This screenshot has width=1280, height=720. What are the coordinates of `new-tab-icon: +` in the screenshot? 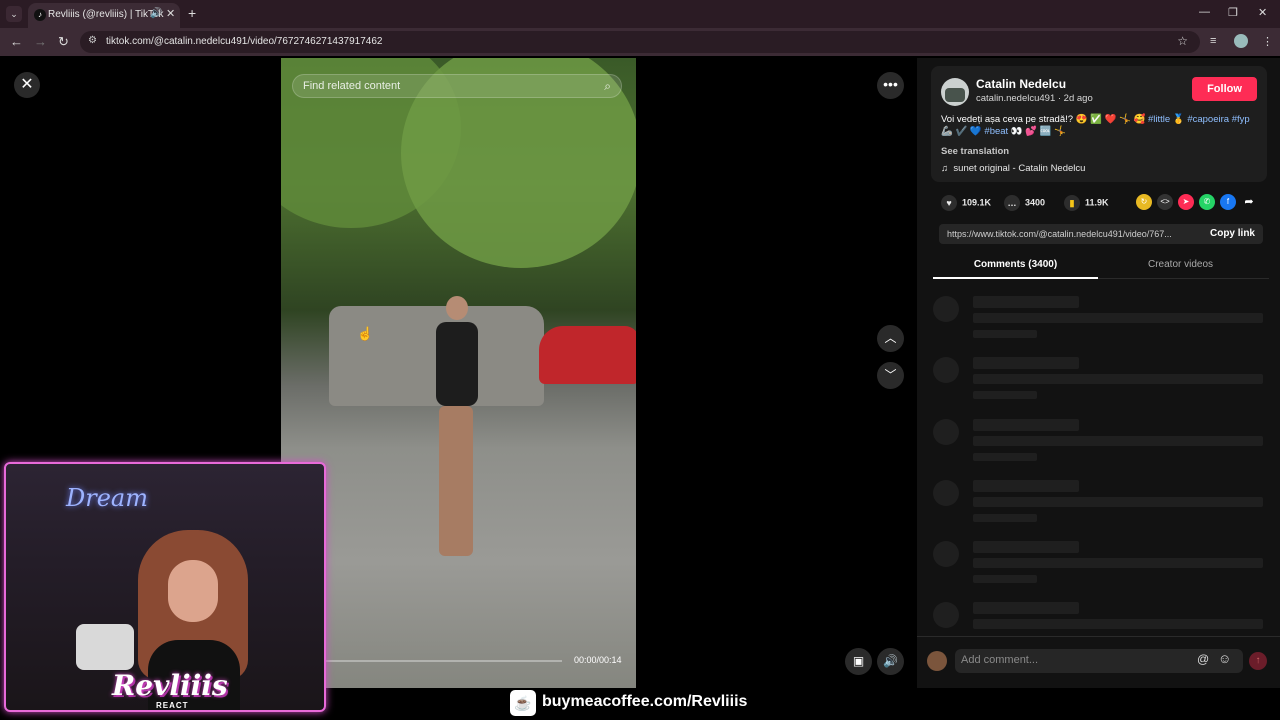 It's located at (192, 13).